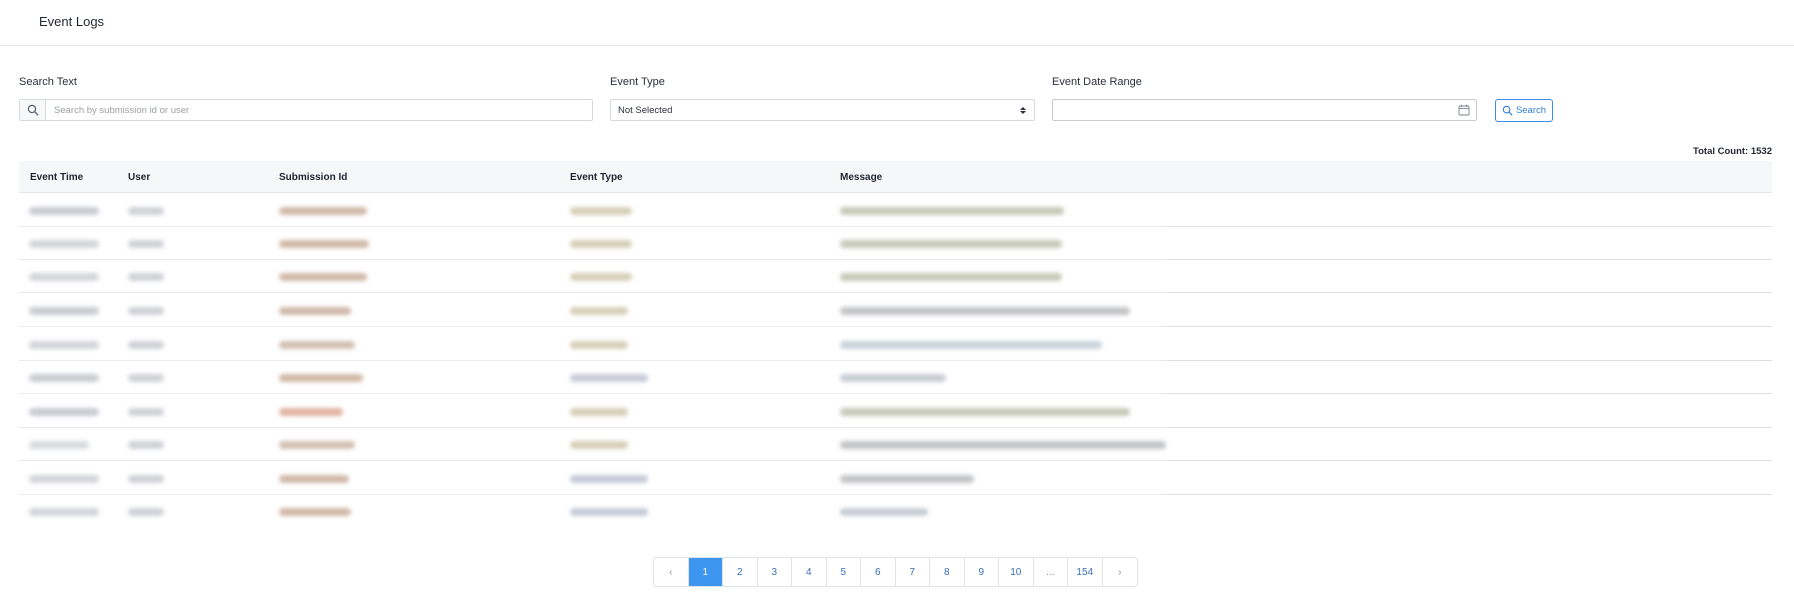 This screenshot has width=1794, height=605. I want to click on search-button: Search, so click(1524, 110).